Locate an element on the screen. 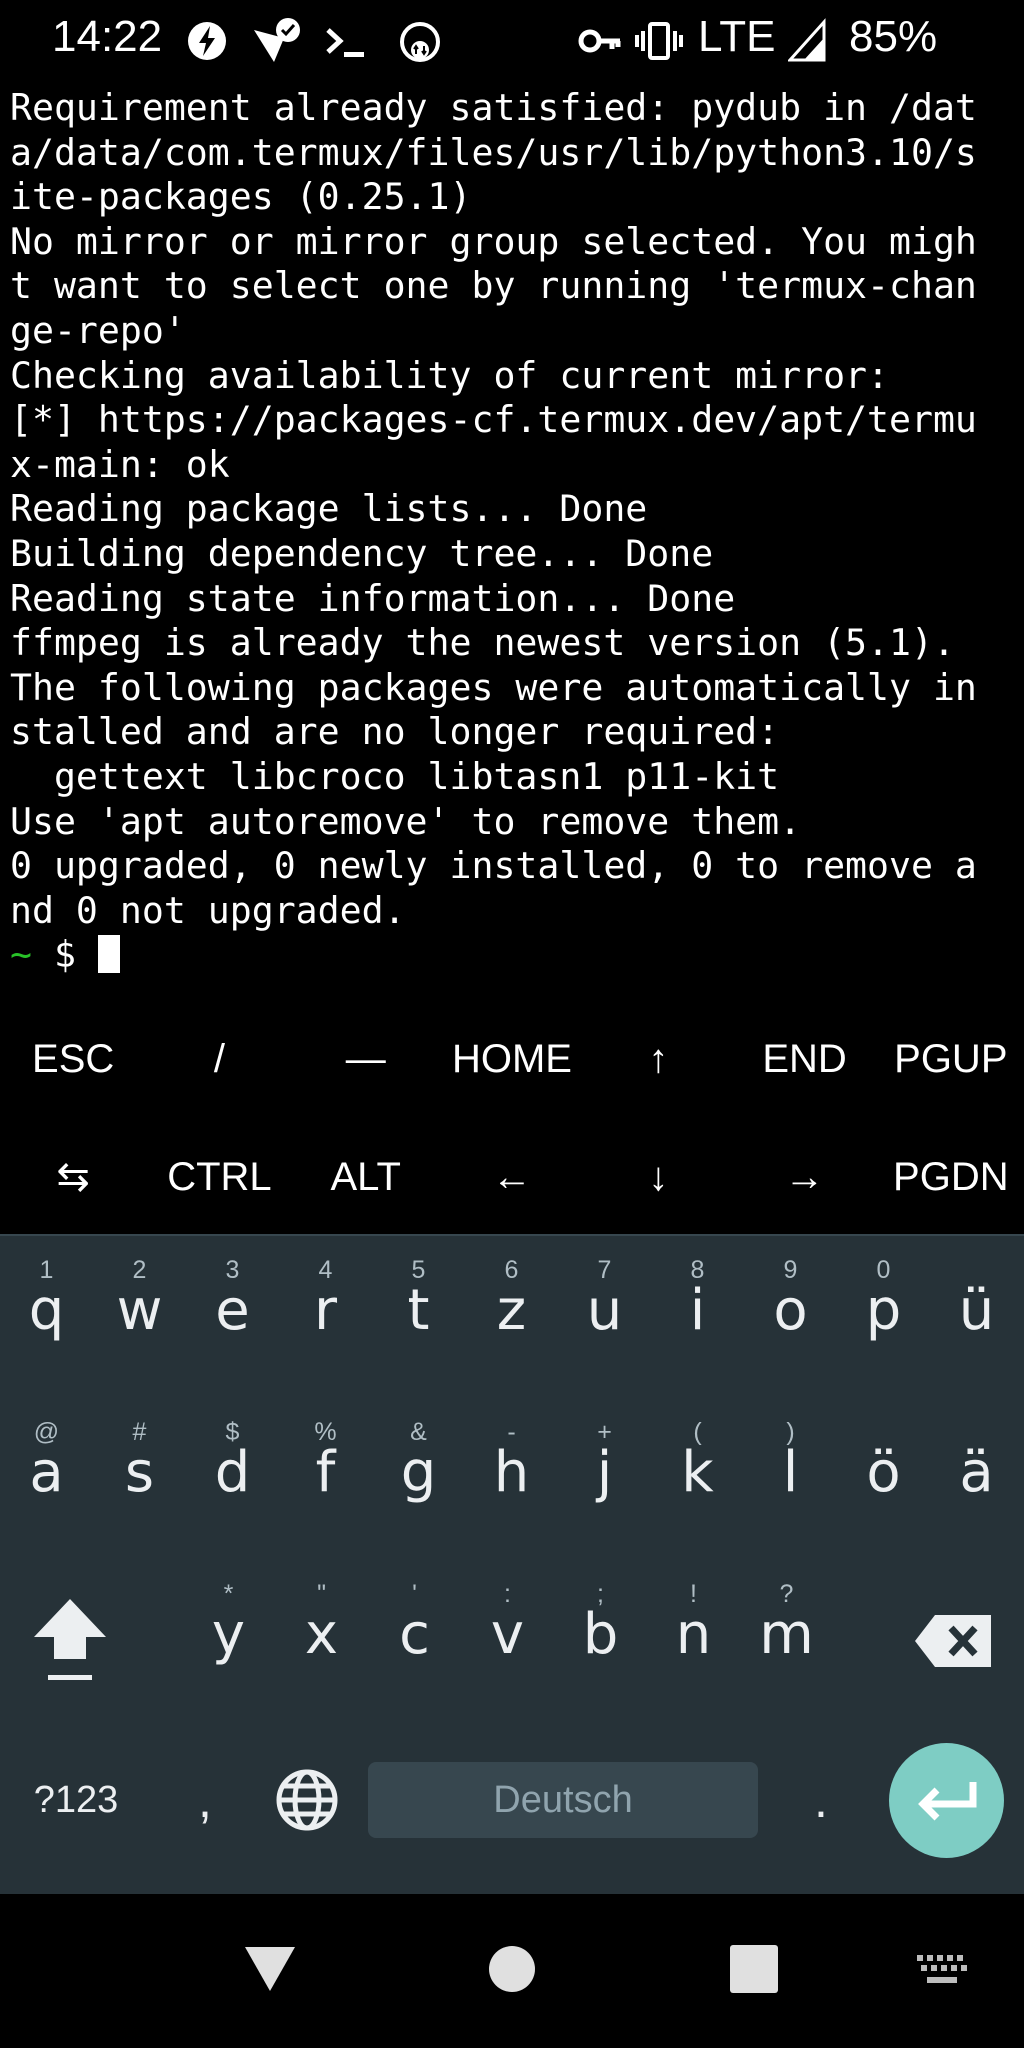  shift-key is located at coordinates (70, 1641).